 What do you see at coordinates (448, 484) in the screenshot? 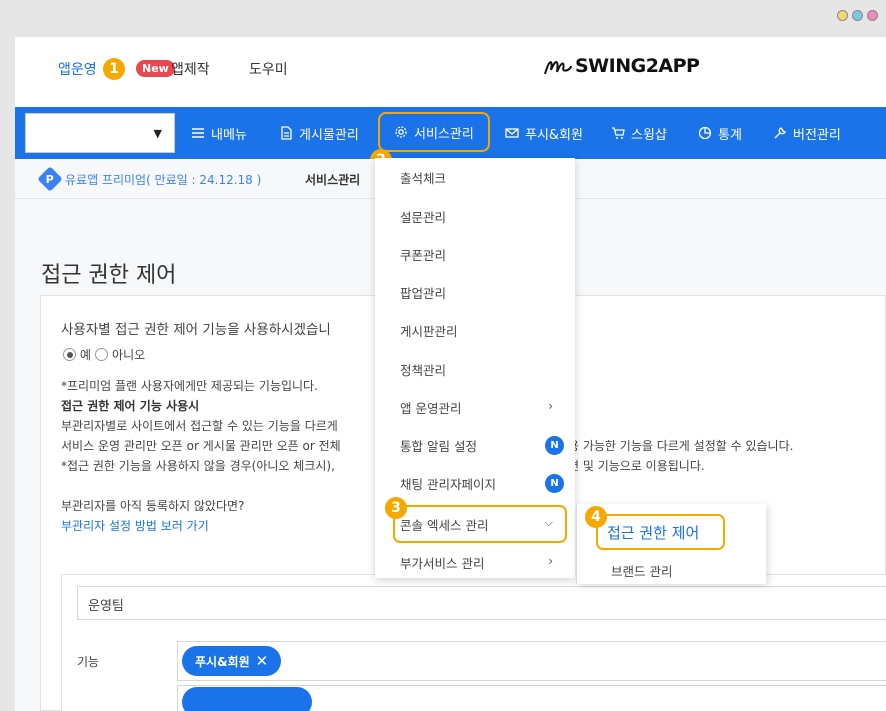
I see `menu-chat-admin-label: 채팅 관리자페이지` at bounding box center [448, 484].